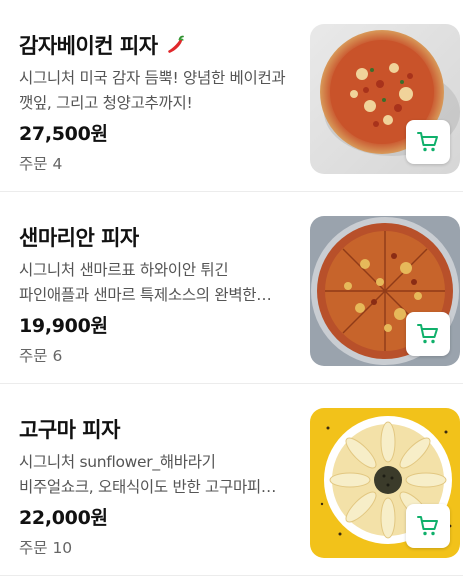  What do you see at coordinates (79, 238) in the screenshot?
I see `menu-item-name: 샌마리안 피자` at bounding box center [79, 238].